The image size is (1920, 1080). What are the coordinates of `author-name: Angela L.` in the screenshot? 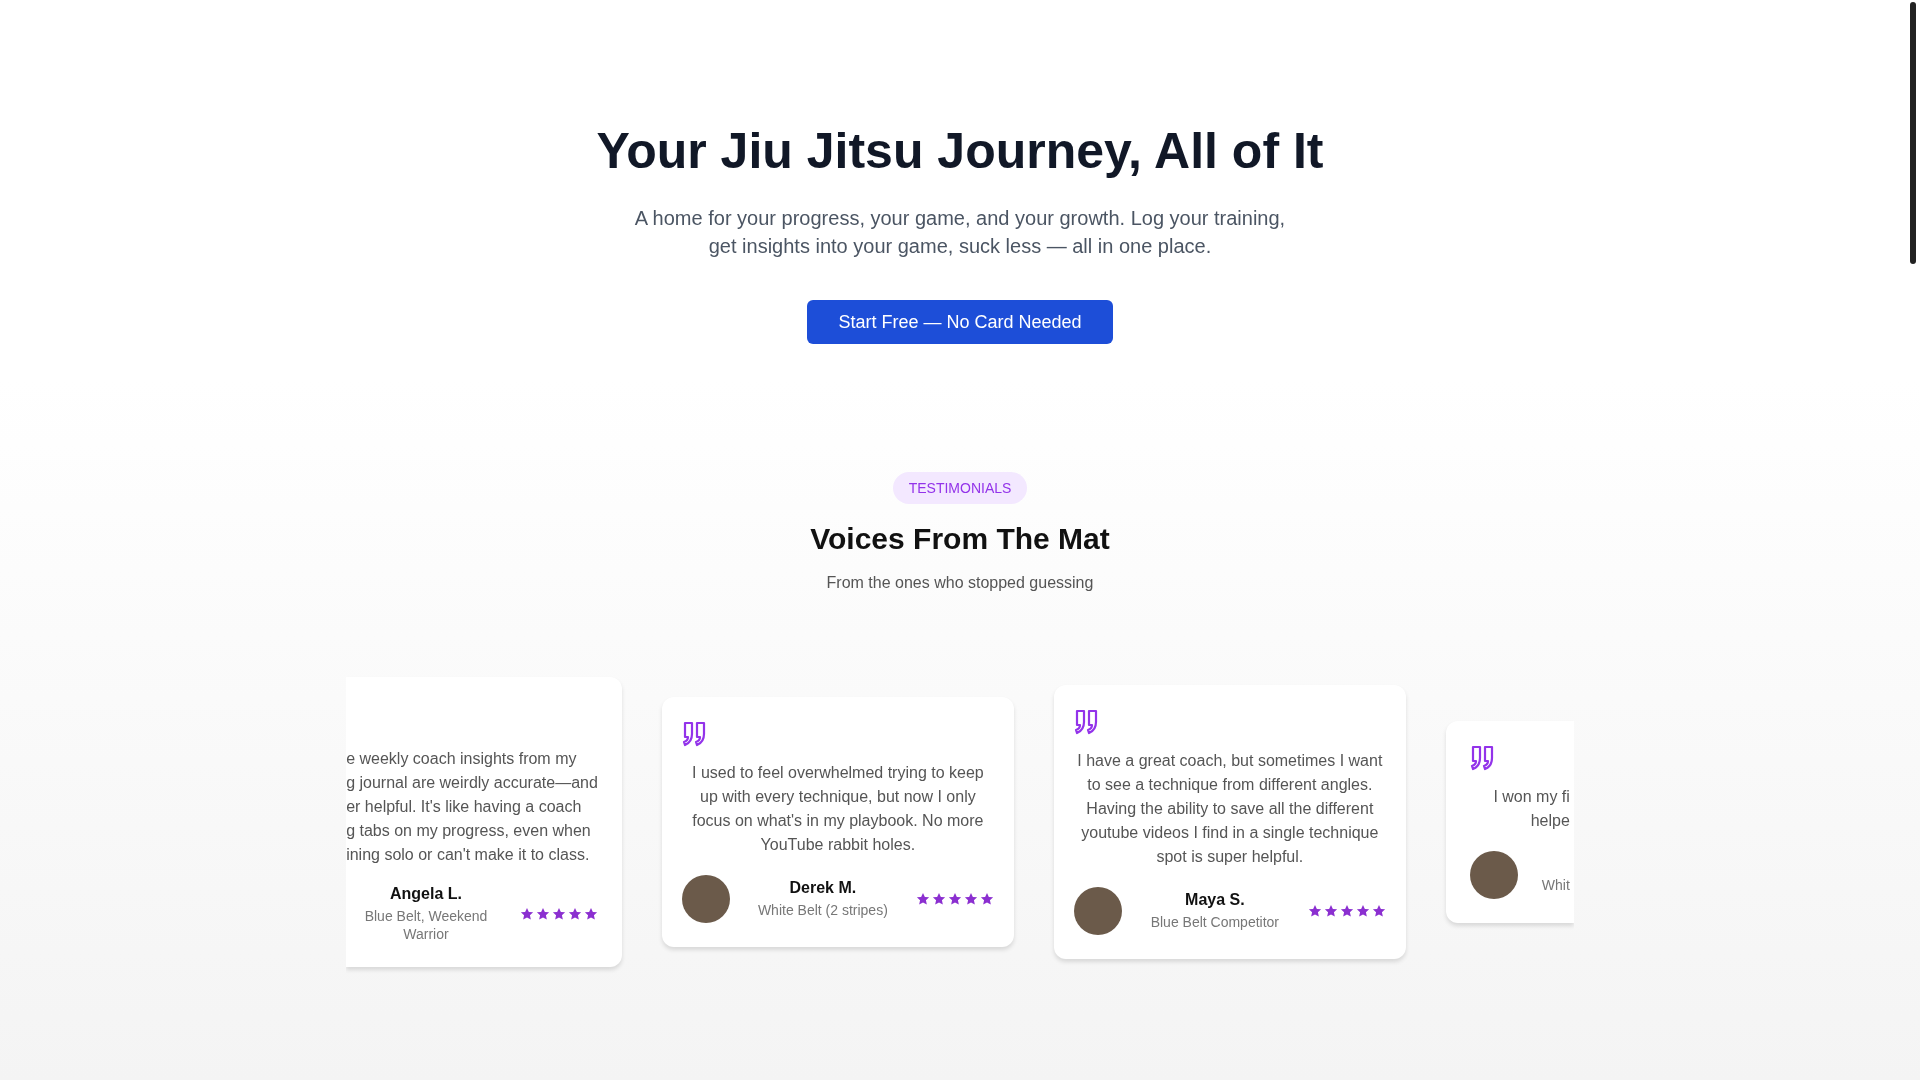 It's located at (426, 894).